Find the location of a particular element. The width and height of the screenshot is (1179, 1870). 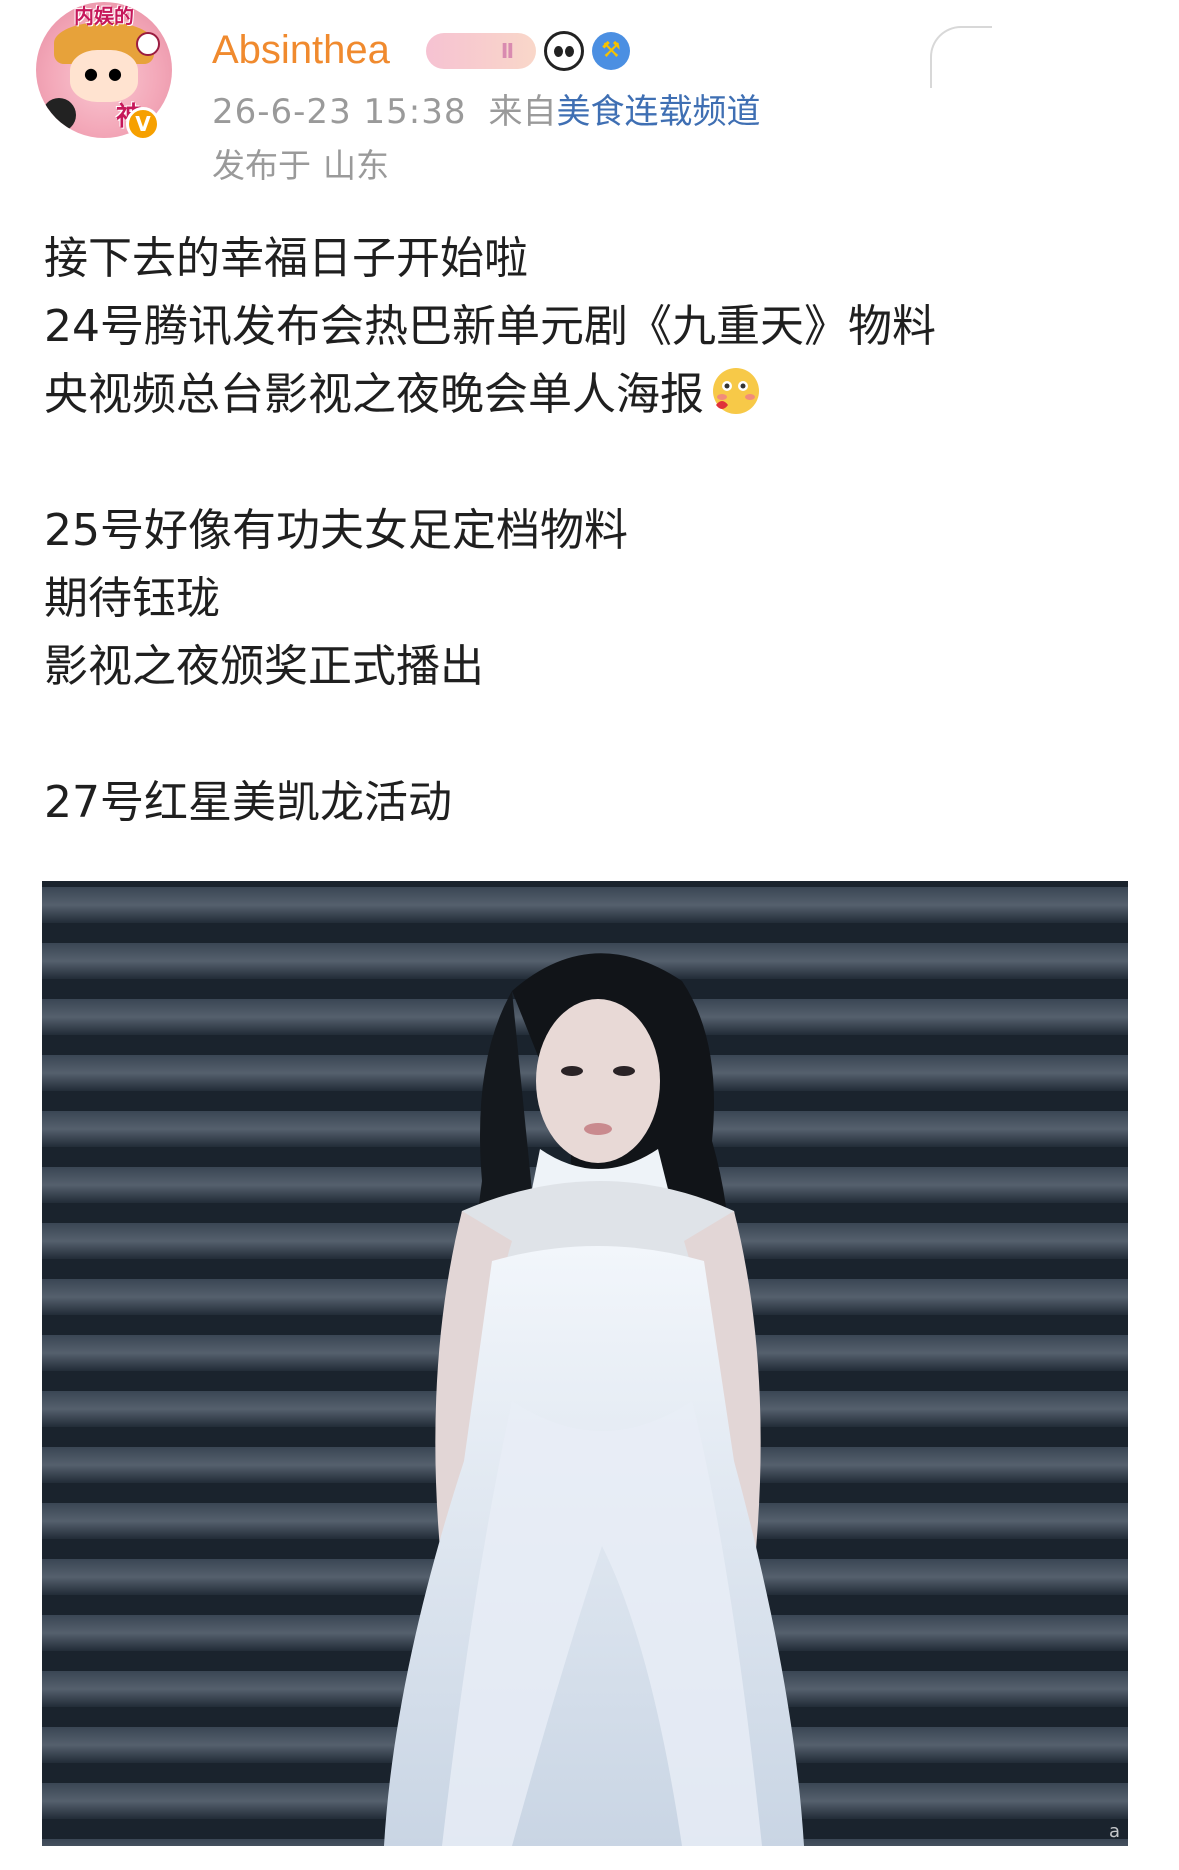

user-badges: Ⅱ ⚒ is located at coordinates (528, 51).